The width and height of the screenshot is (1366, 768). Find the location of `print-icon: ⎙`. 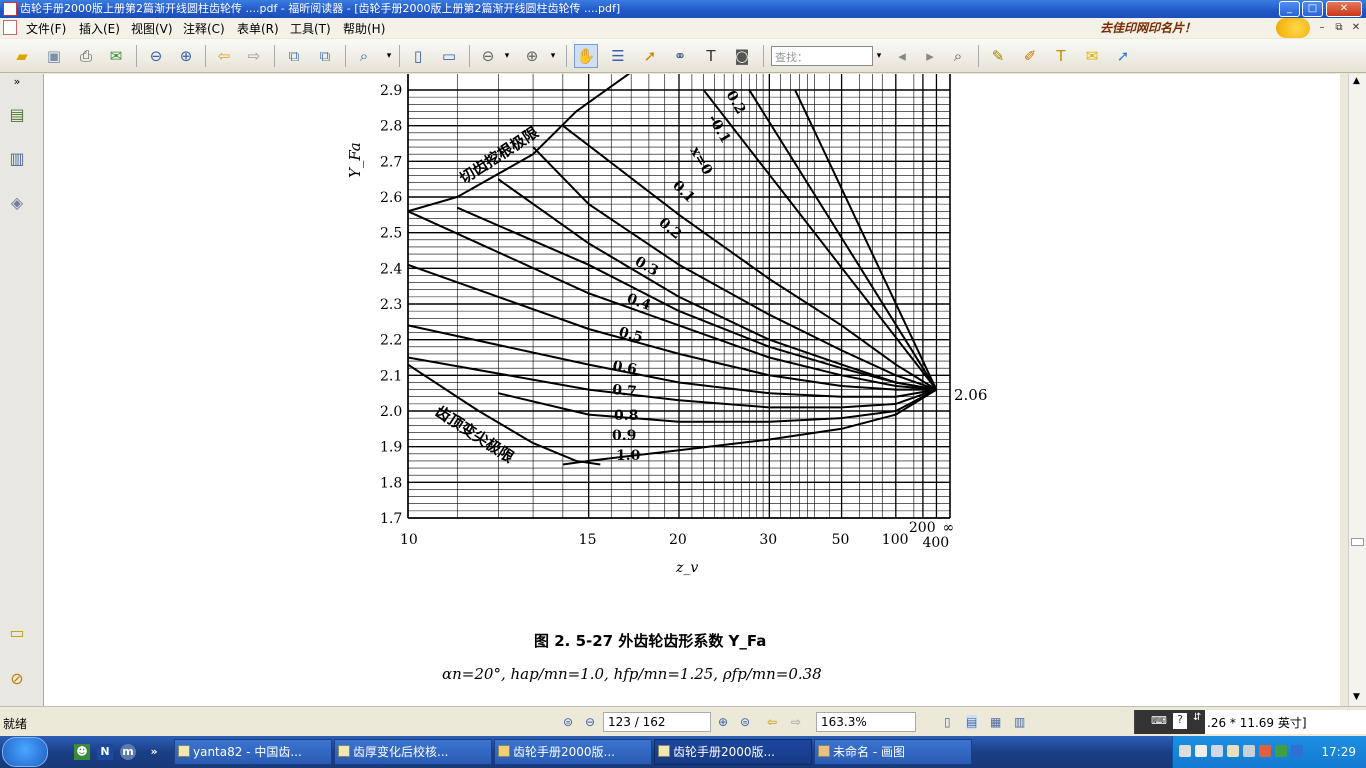

print-icon: ⎙ is located at coordinates (86, 56).